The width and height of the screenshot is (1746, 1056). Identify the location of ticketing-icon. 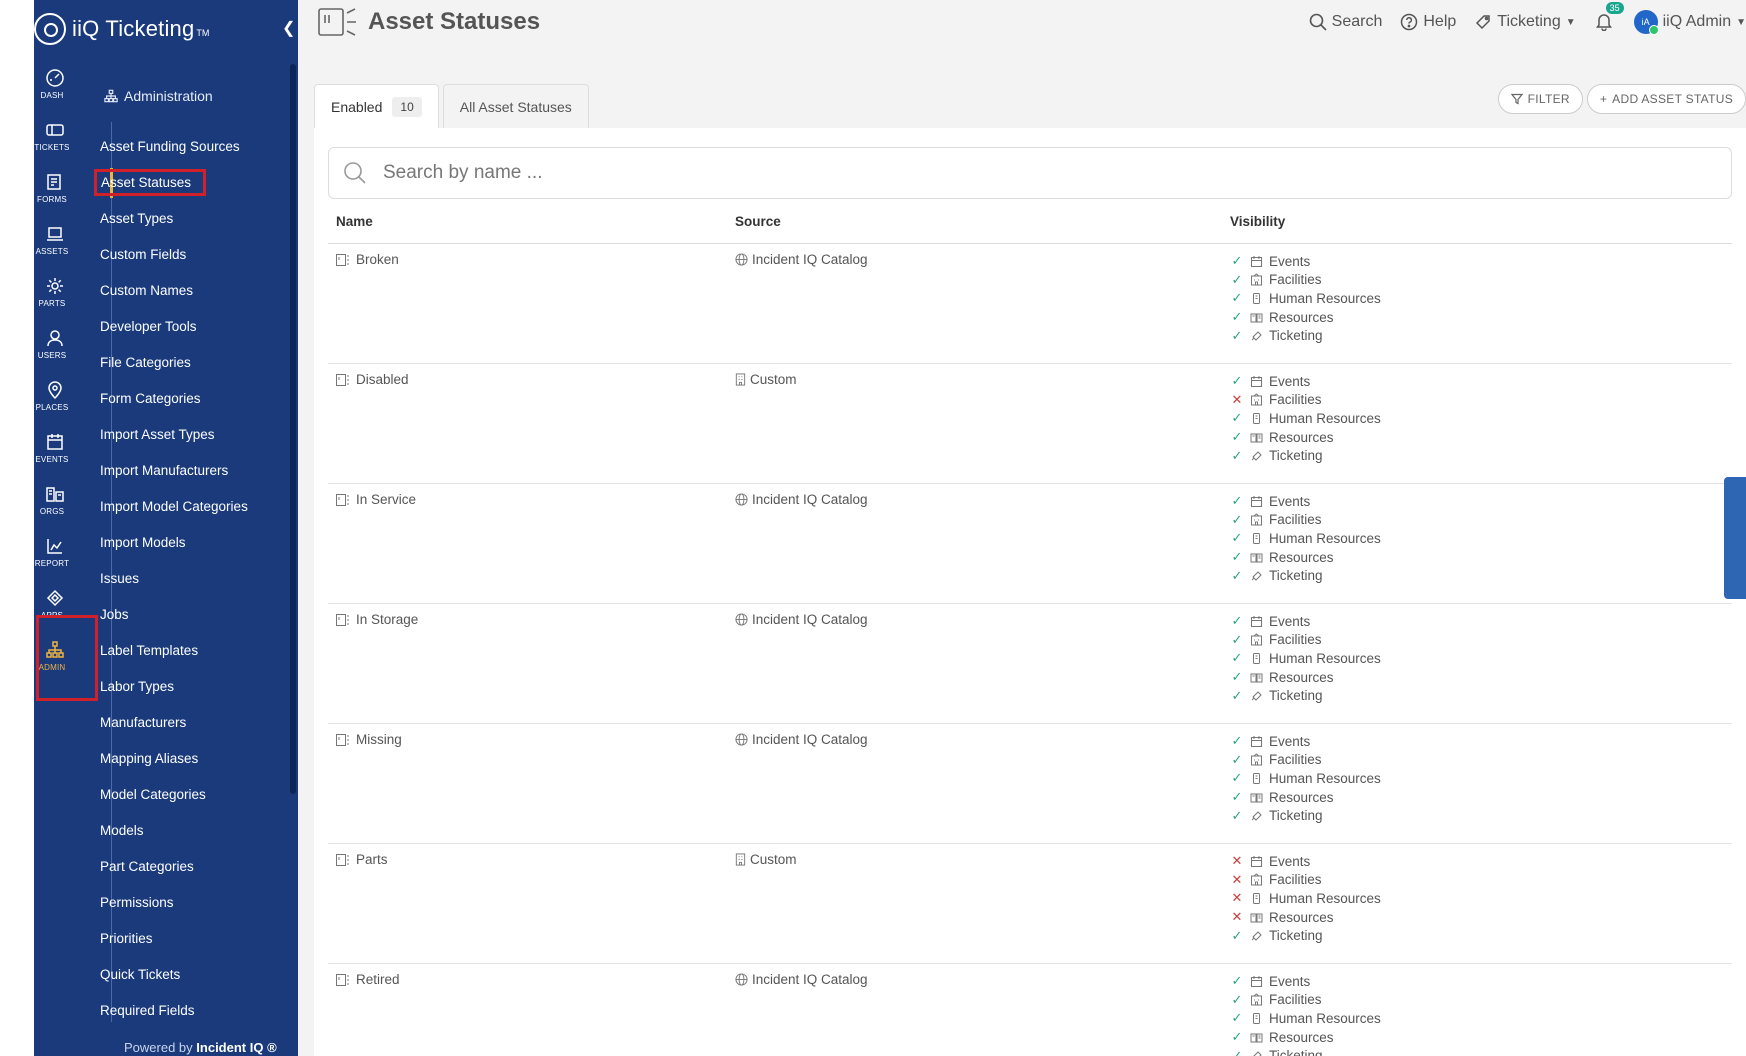
(1256, 815).